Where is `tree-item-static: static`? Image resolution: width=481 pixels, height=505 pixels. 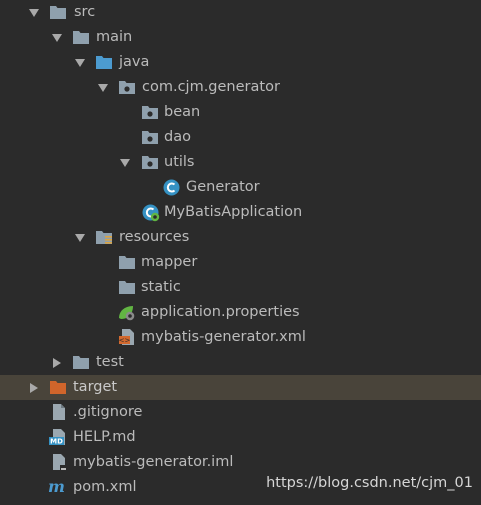 tree-item-static: static is located at coordinates (240, 287).